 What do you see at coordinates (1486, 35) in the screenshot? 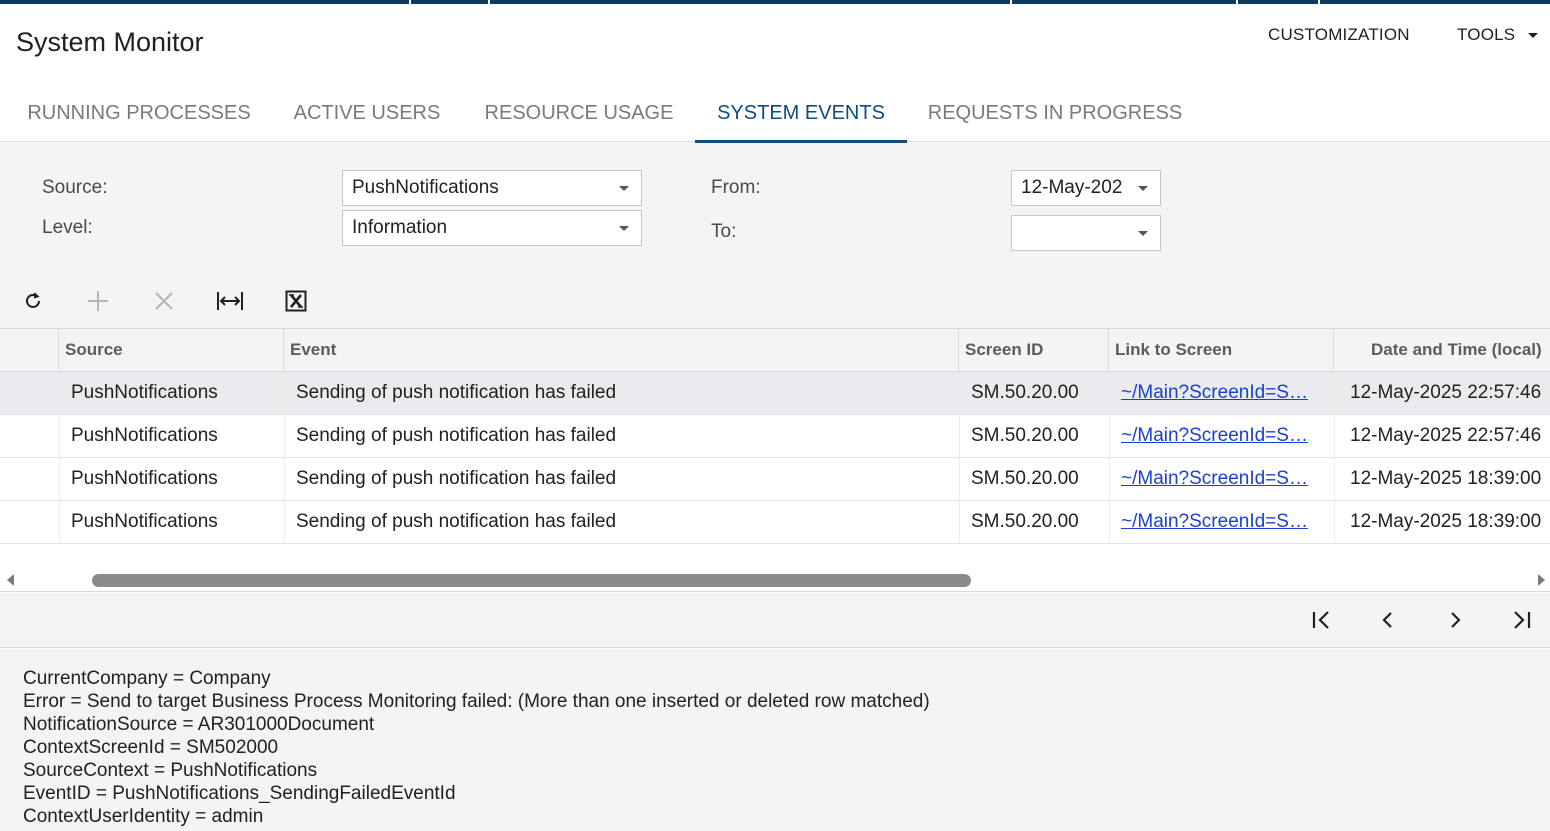
I see `tools-menu: TOOLS` at bounding box center [1486, 35].